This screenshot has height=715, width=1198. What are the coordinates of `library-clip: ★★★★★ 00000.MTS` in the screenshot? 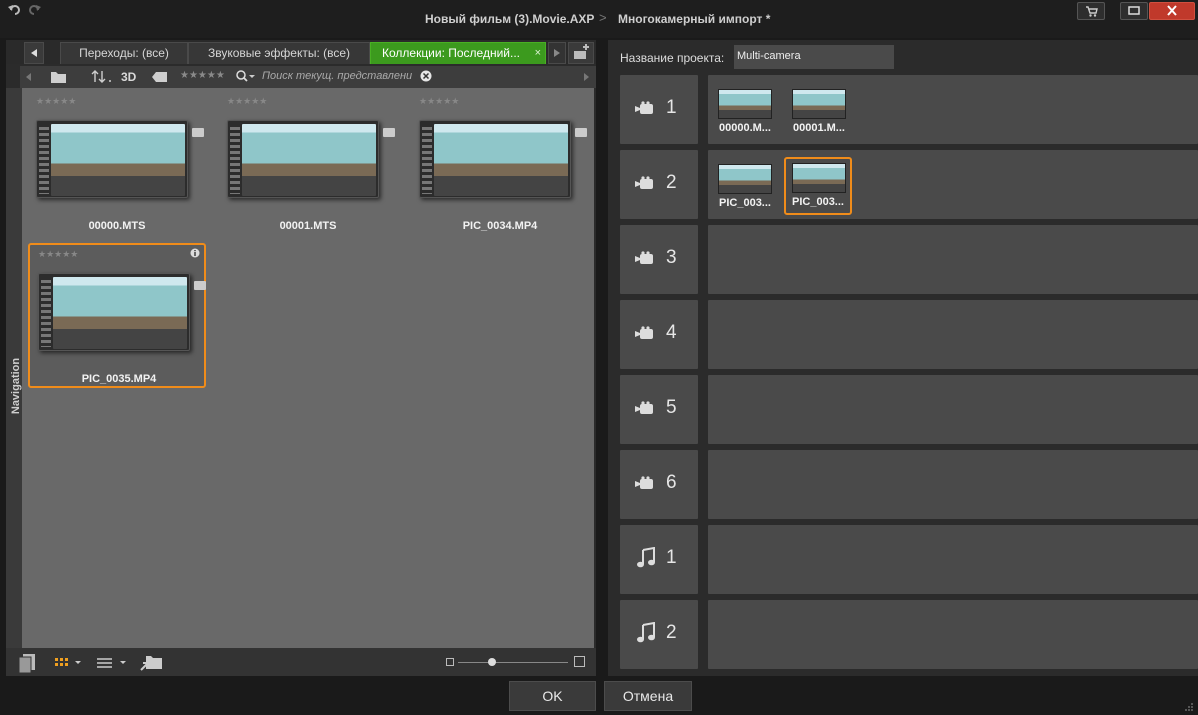 It's located at (117, 164).